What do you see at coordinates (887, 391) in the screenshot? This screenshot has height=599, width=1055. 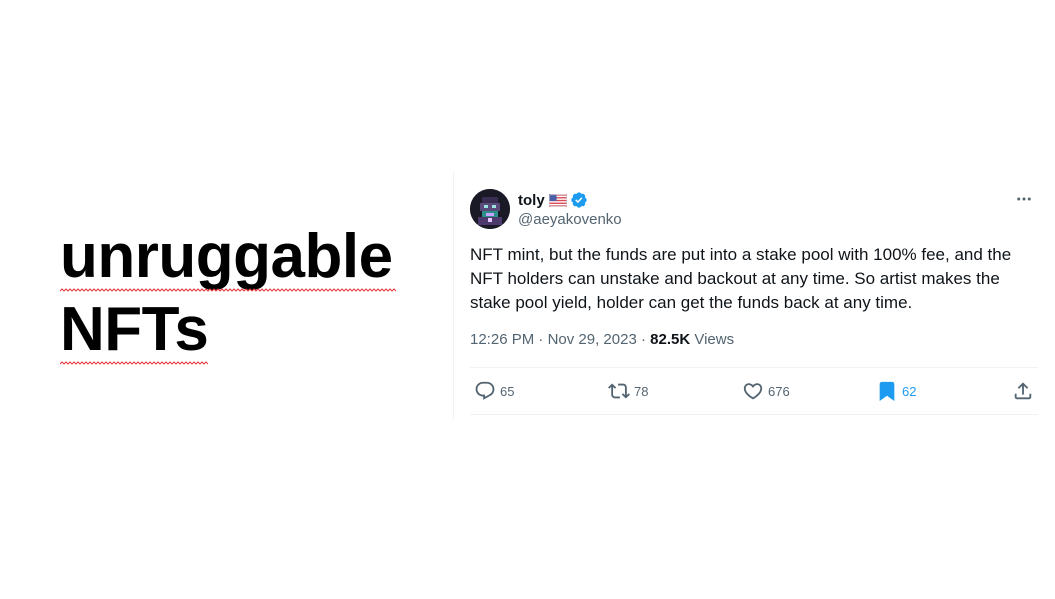 I see `bookmark-icon` at bounding box center [887, 391].